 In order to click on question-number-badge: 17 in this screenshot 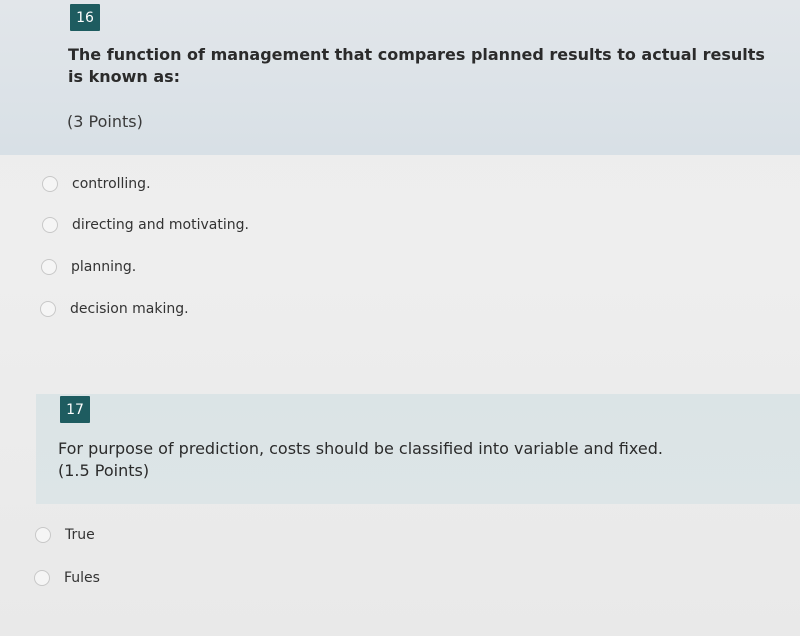, I will do `click(75, 409)`.